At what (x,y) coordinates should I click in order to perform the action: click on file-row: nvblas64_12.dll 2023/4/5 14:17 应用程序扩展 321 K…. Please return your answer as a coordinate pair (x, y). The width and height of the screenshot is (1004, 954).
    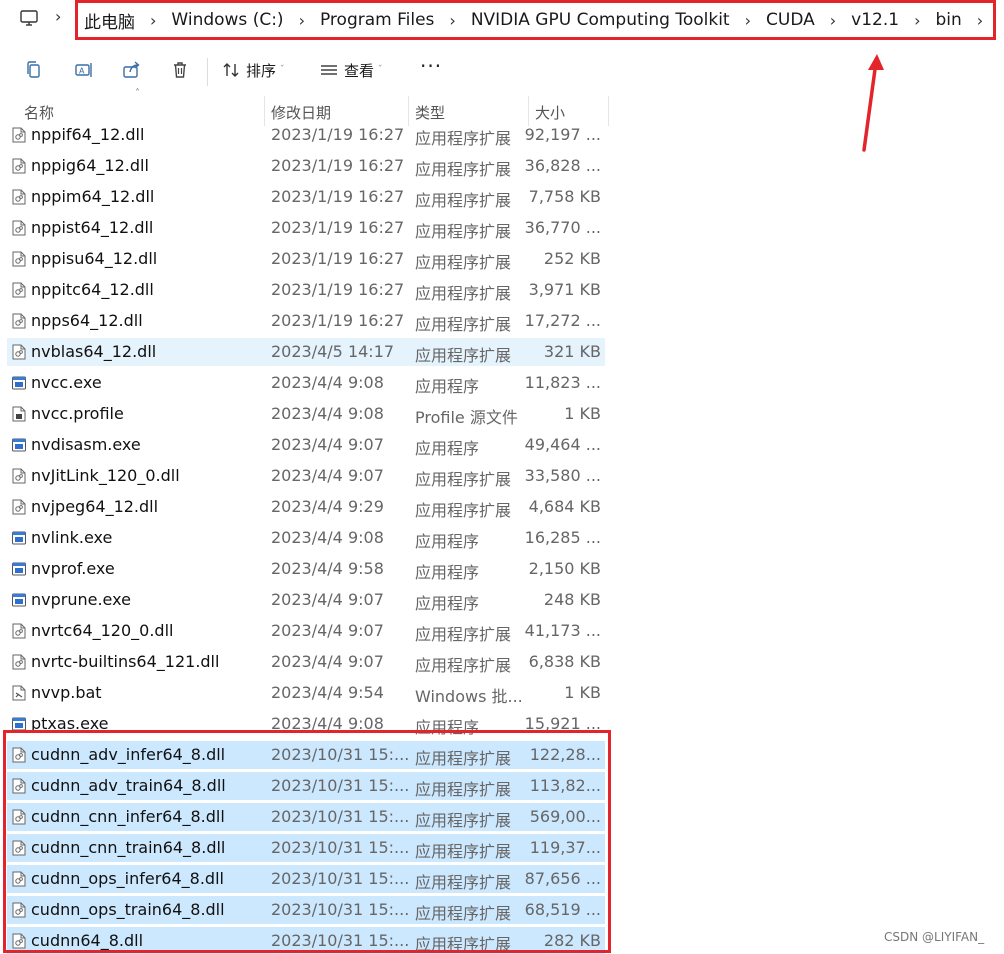
    Looking at the image, I should click on (306, 352).